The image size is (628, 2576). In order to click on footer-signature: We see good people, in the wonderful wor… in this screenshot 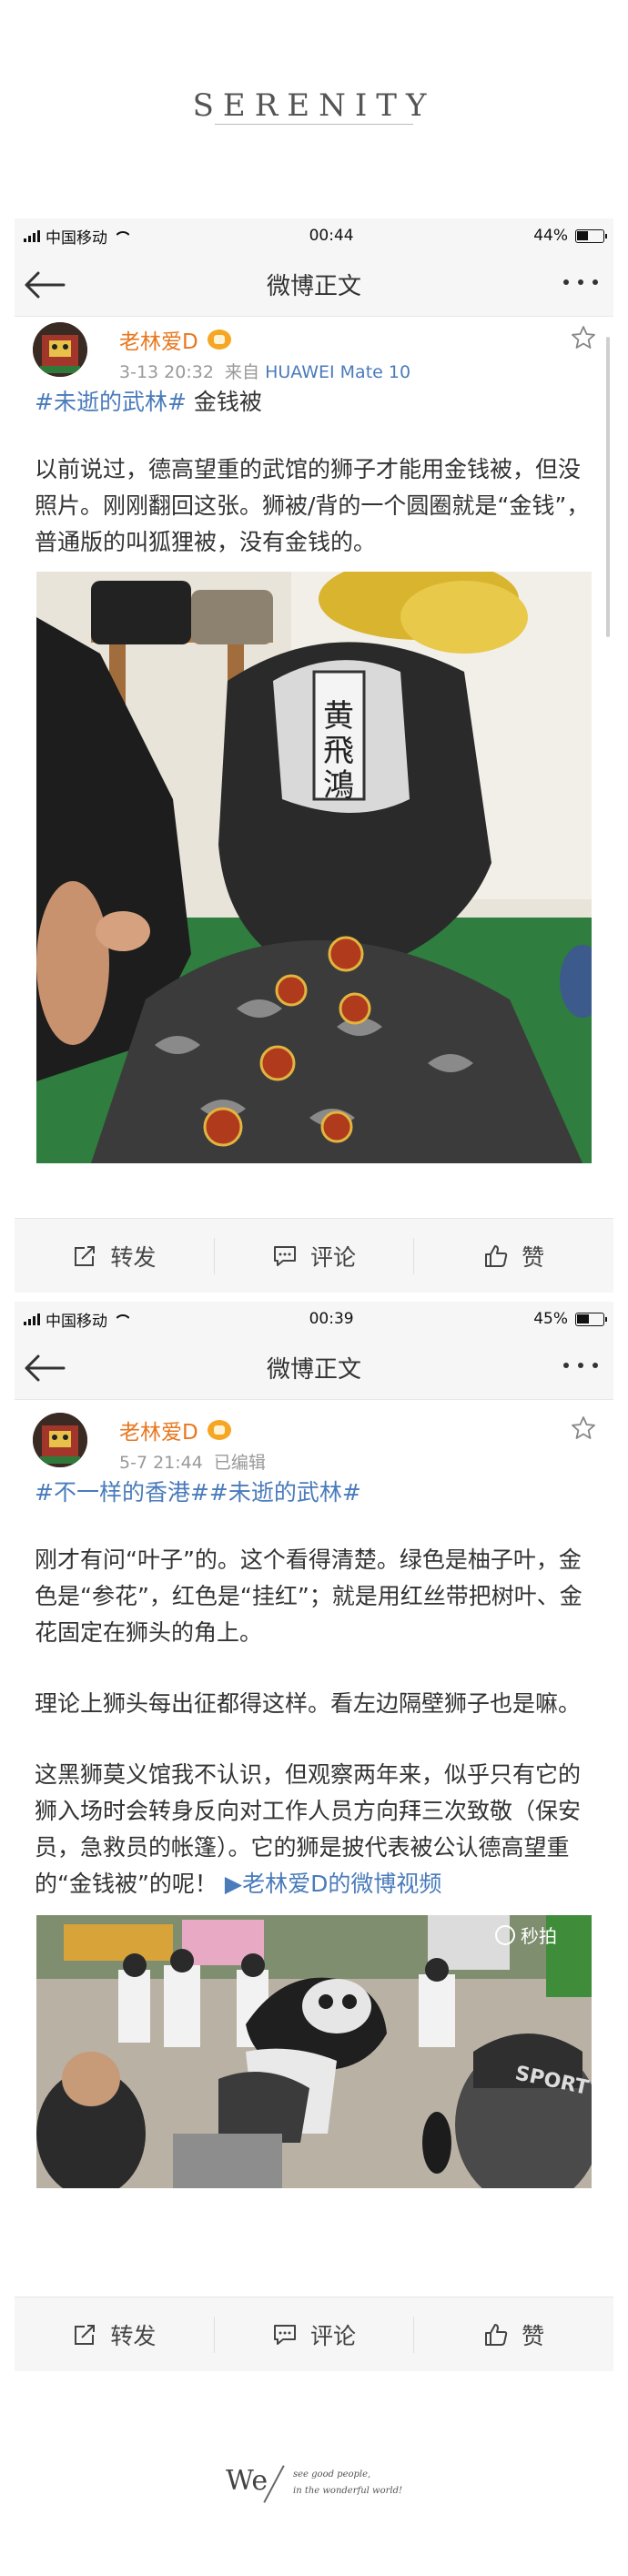, I will do `click(314, 2485)`.